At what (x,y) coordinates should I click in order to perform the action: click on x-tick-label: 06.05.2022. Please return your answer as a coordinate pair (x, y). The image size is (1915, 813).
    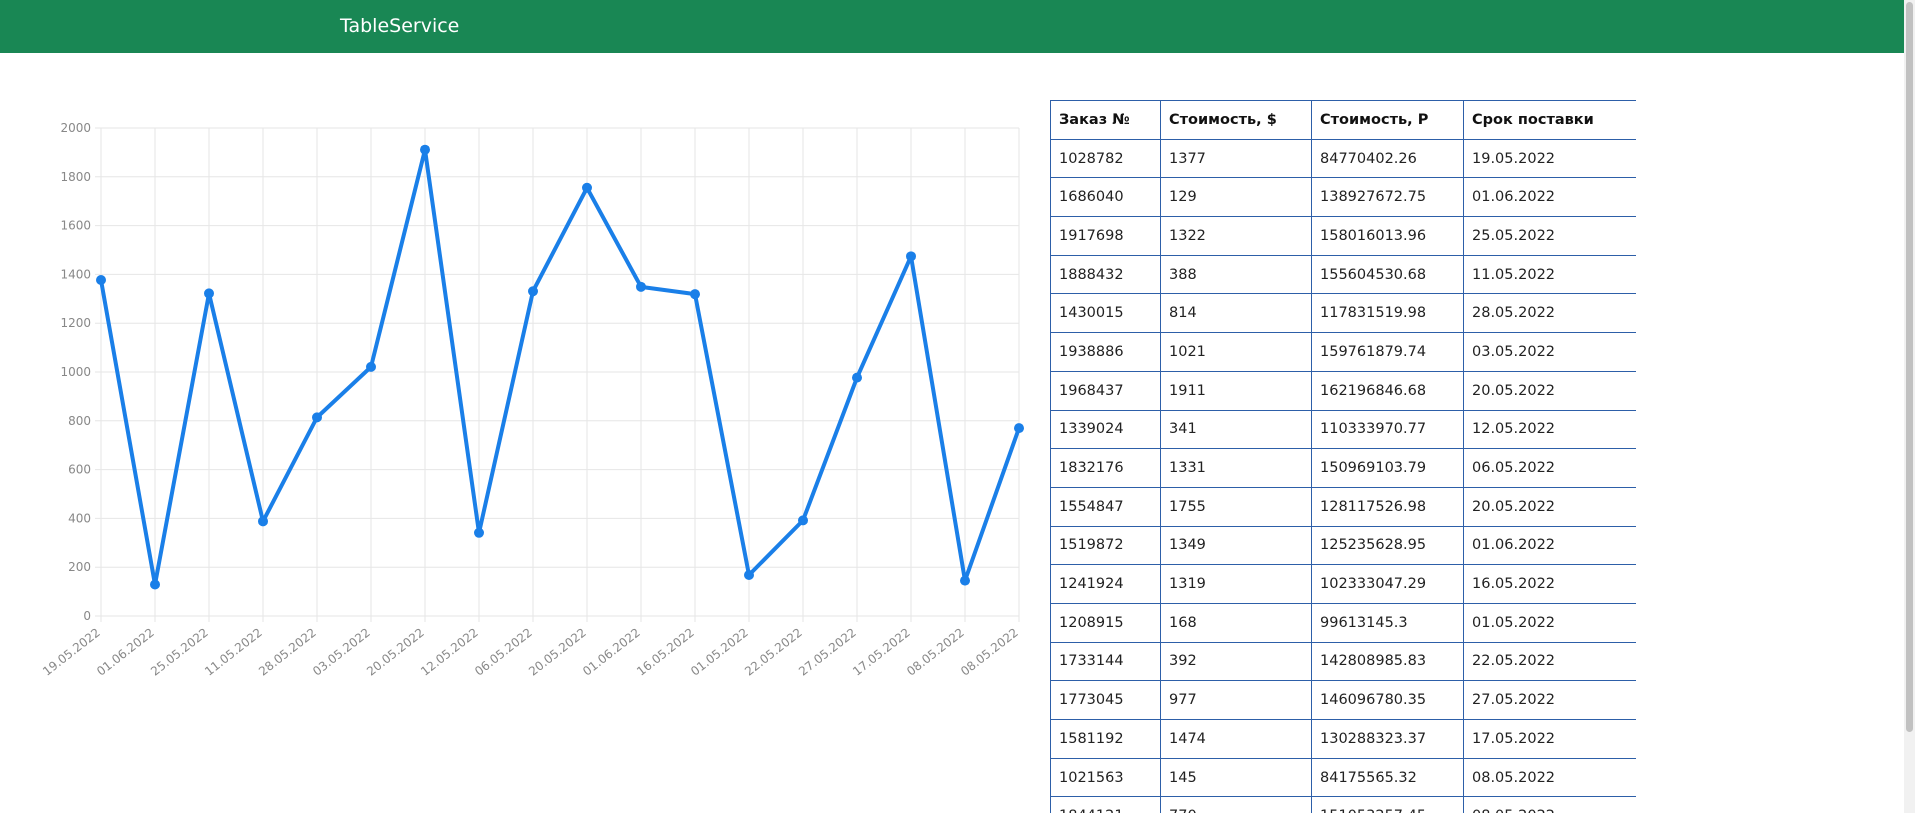
    Looking at the image, I should click on (503, 651).